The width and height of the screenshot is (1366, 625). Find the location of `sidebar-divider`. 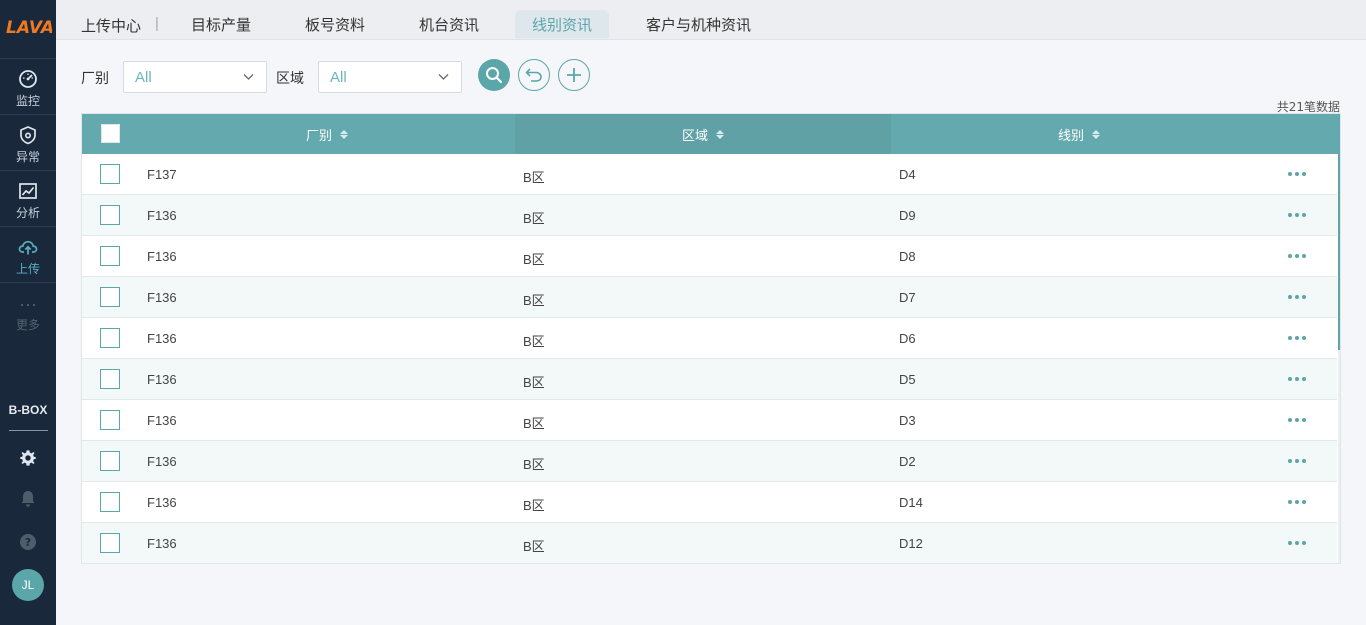

sidebar-divider is located at coordinates (28, 114).